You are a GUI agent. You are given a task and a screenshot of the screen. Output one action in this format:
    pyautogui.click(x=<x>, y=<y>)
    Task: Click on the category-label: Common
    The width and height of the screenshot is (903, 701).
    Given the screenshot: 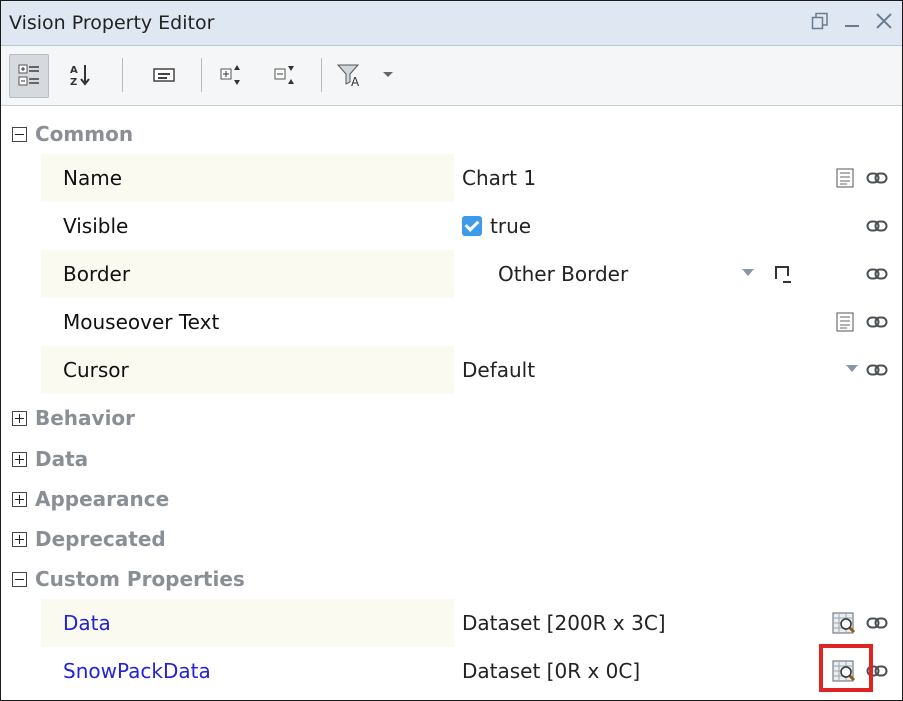 What is the action you would take?
    pyautogui.click(x=84, y=134)
    